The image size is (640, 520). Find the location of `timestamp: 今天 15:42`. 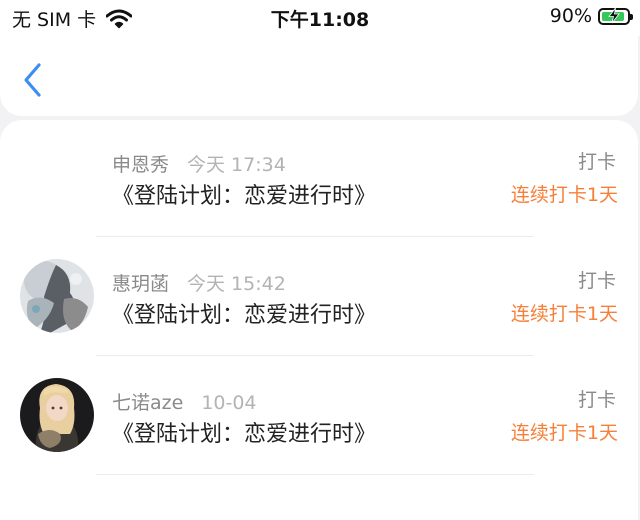

timestamp: 今天 15:42 is located at coordinates (236, 284).